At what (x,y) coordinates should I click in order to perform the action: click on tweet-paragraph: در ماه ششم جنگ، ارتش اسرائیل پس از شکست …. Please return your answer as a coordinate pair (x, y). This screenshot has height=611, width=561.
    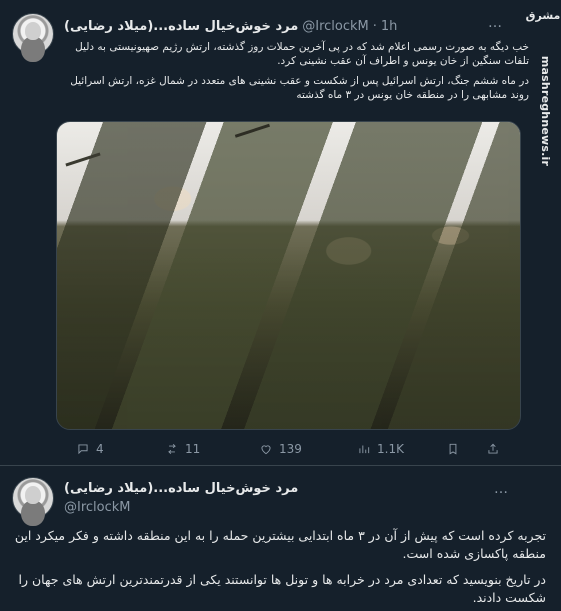
    Looking at the image, I should click on (299, 88).